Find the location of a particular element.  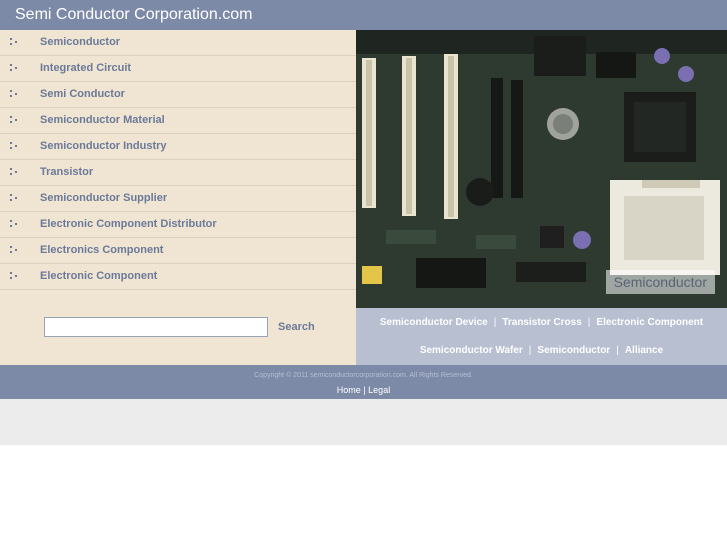

nav-item-semiconductor-supplier: Semiconductor Supplier is located at coordinates (178, 199).